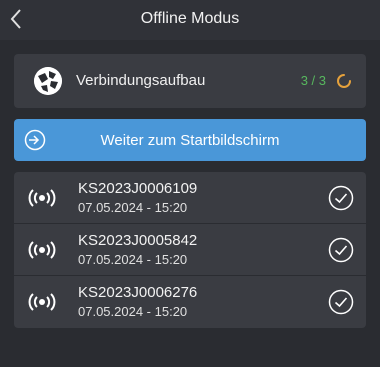 The height and width of the screenshot is (367, 380). What do you see at coordinates (138, 292) in the screenshot?
I see `device-id: KS2023J0006276` at bounding box center [138, 292].